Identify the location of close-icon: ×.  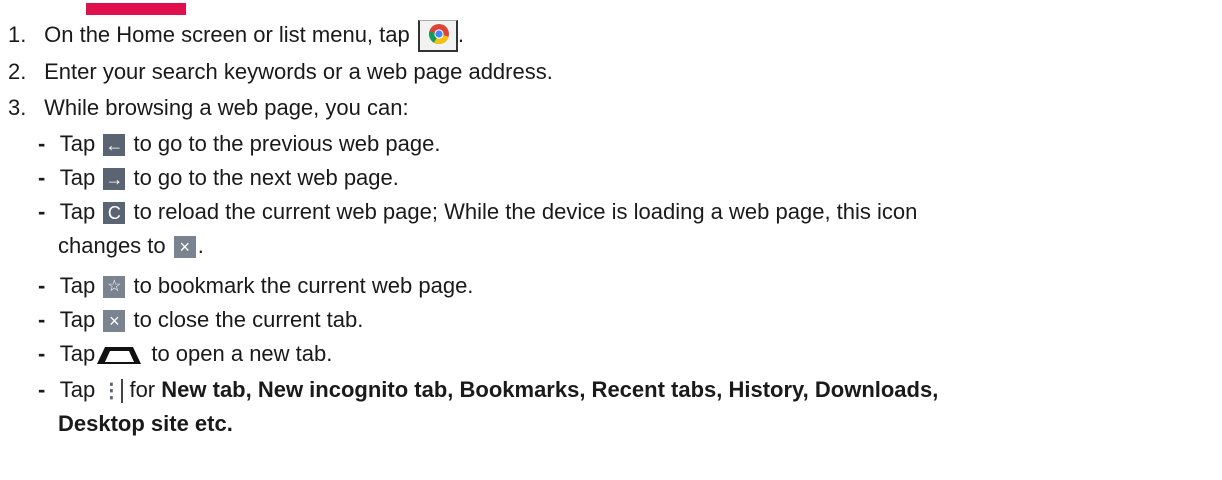
(114, 321).